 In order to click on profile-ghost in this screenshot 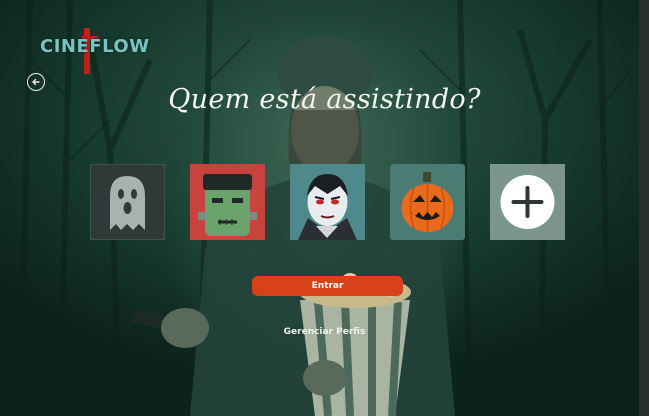, I will do `click(127, 202)`.